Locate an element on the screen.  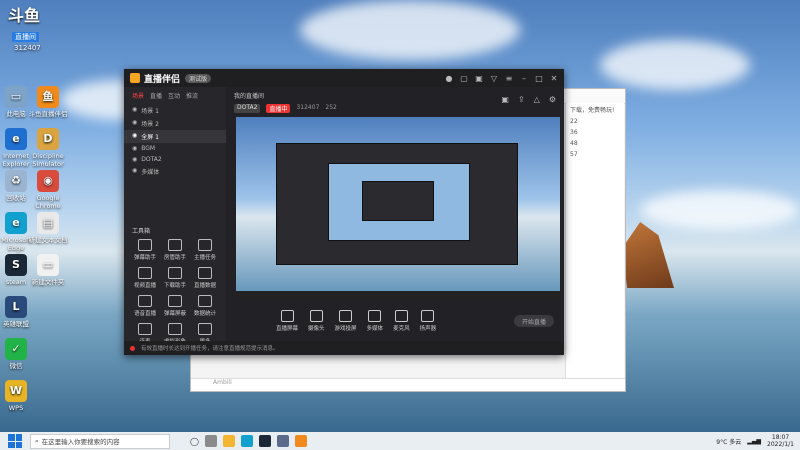
source-label: 扬声器 is located at coordinates (428, 329).